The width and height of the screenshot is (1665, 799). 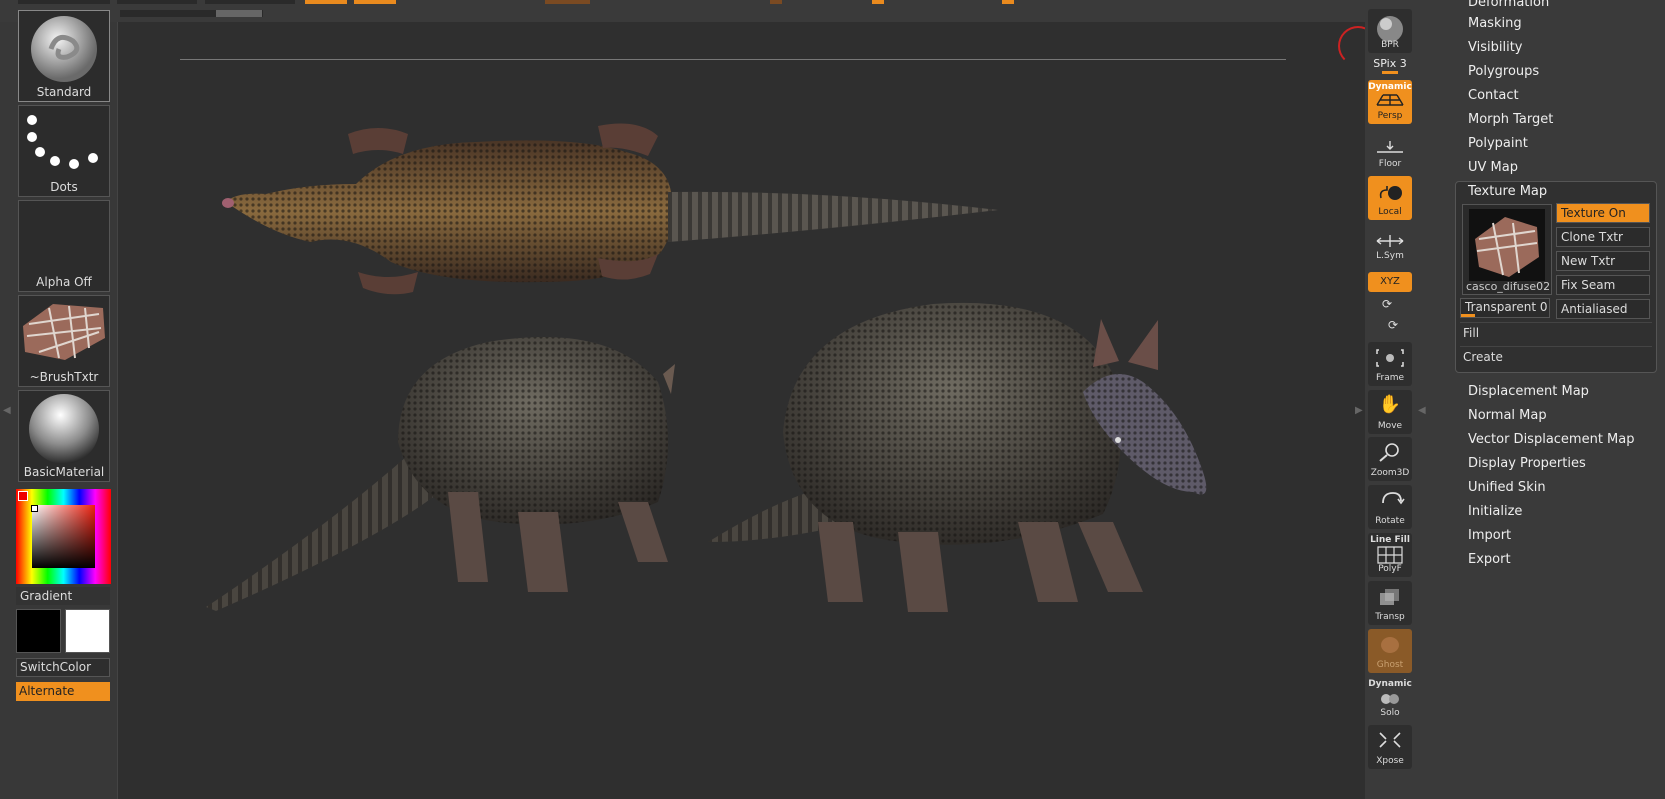 I want to click on divider, so click(x=1556, y=346).